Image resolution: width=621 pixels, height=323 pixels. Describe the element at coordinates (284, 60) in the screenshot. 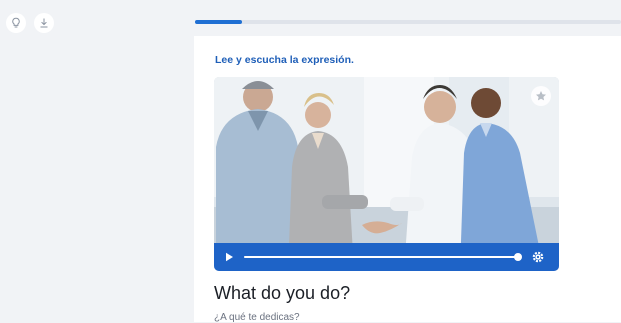

I see `exercise-instruction: Lee y escucha la expresión.` at that location.